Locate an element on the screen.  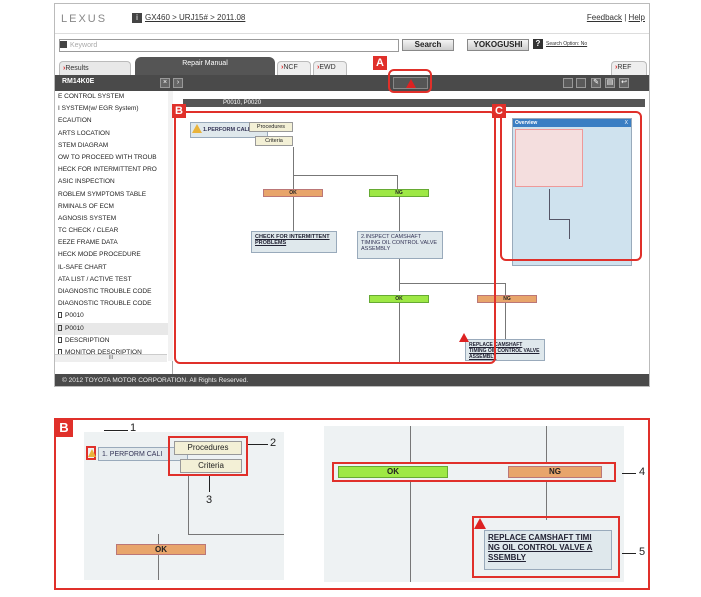
sidebar-item: ATA LIST / ACTIVE TEST is located at coordinates (113, 280).